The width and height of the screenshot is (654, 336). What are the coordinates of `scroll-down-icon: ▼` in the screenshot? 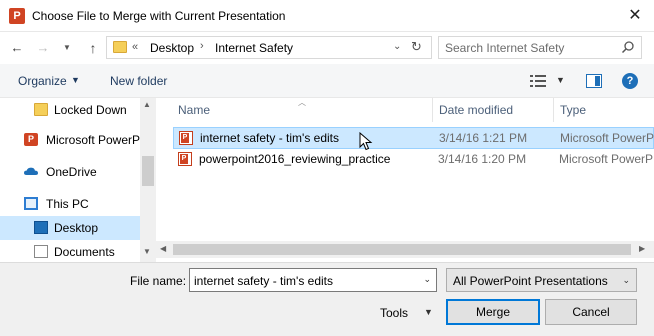 It's located at (147, 251).